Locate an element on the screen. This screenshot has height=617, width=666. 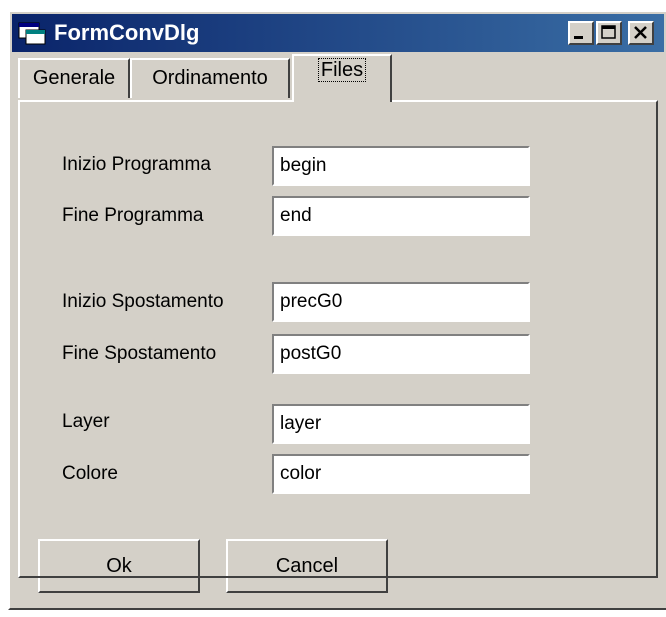
window-title: FormConvDlg is located at coordinates (127, 32).